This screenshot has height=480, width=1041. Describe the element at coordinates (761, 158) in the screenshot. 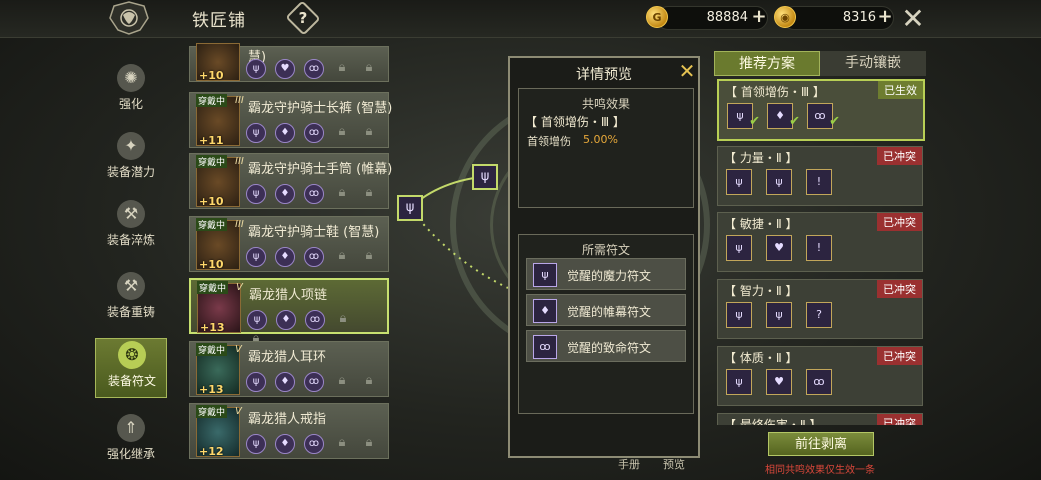

I see `plan-title: 【 力量・Ⅱ 】` at that location.